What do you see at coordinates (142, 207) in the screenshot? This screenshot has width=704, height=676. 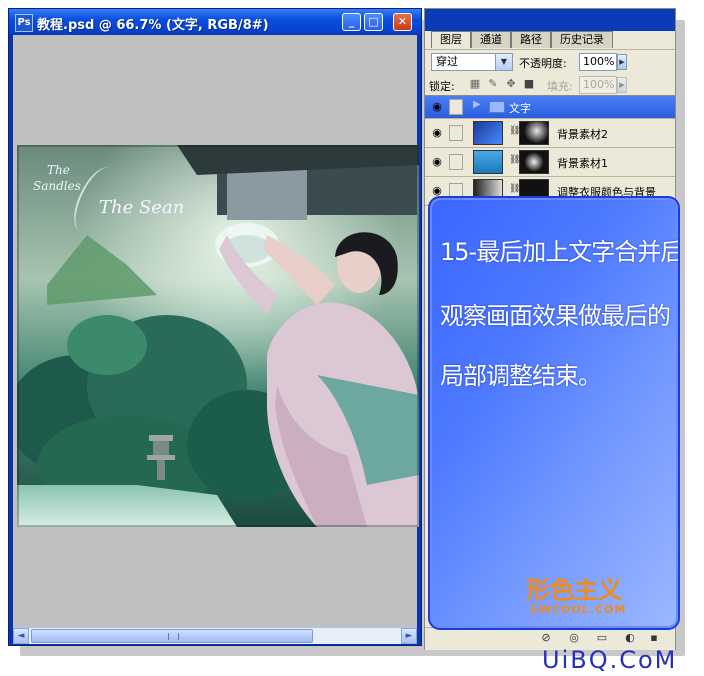 I see `photo-text-script: The Sean` at bounding box center [142, 207].